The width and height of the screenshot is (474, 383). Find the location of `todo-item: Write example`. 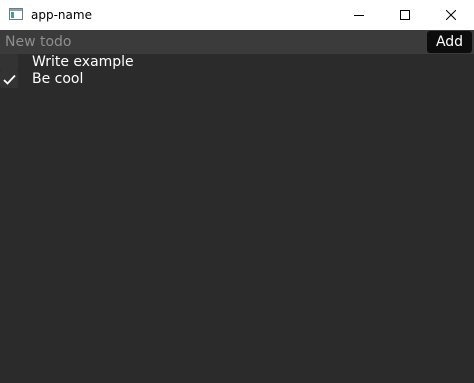

todo-item: Write example is located at coordinates (237, 62).